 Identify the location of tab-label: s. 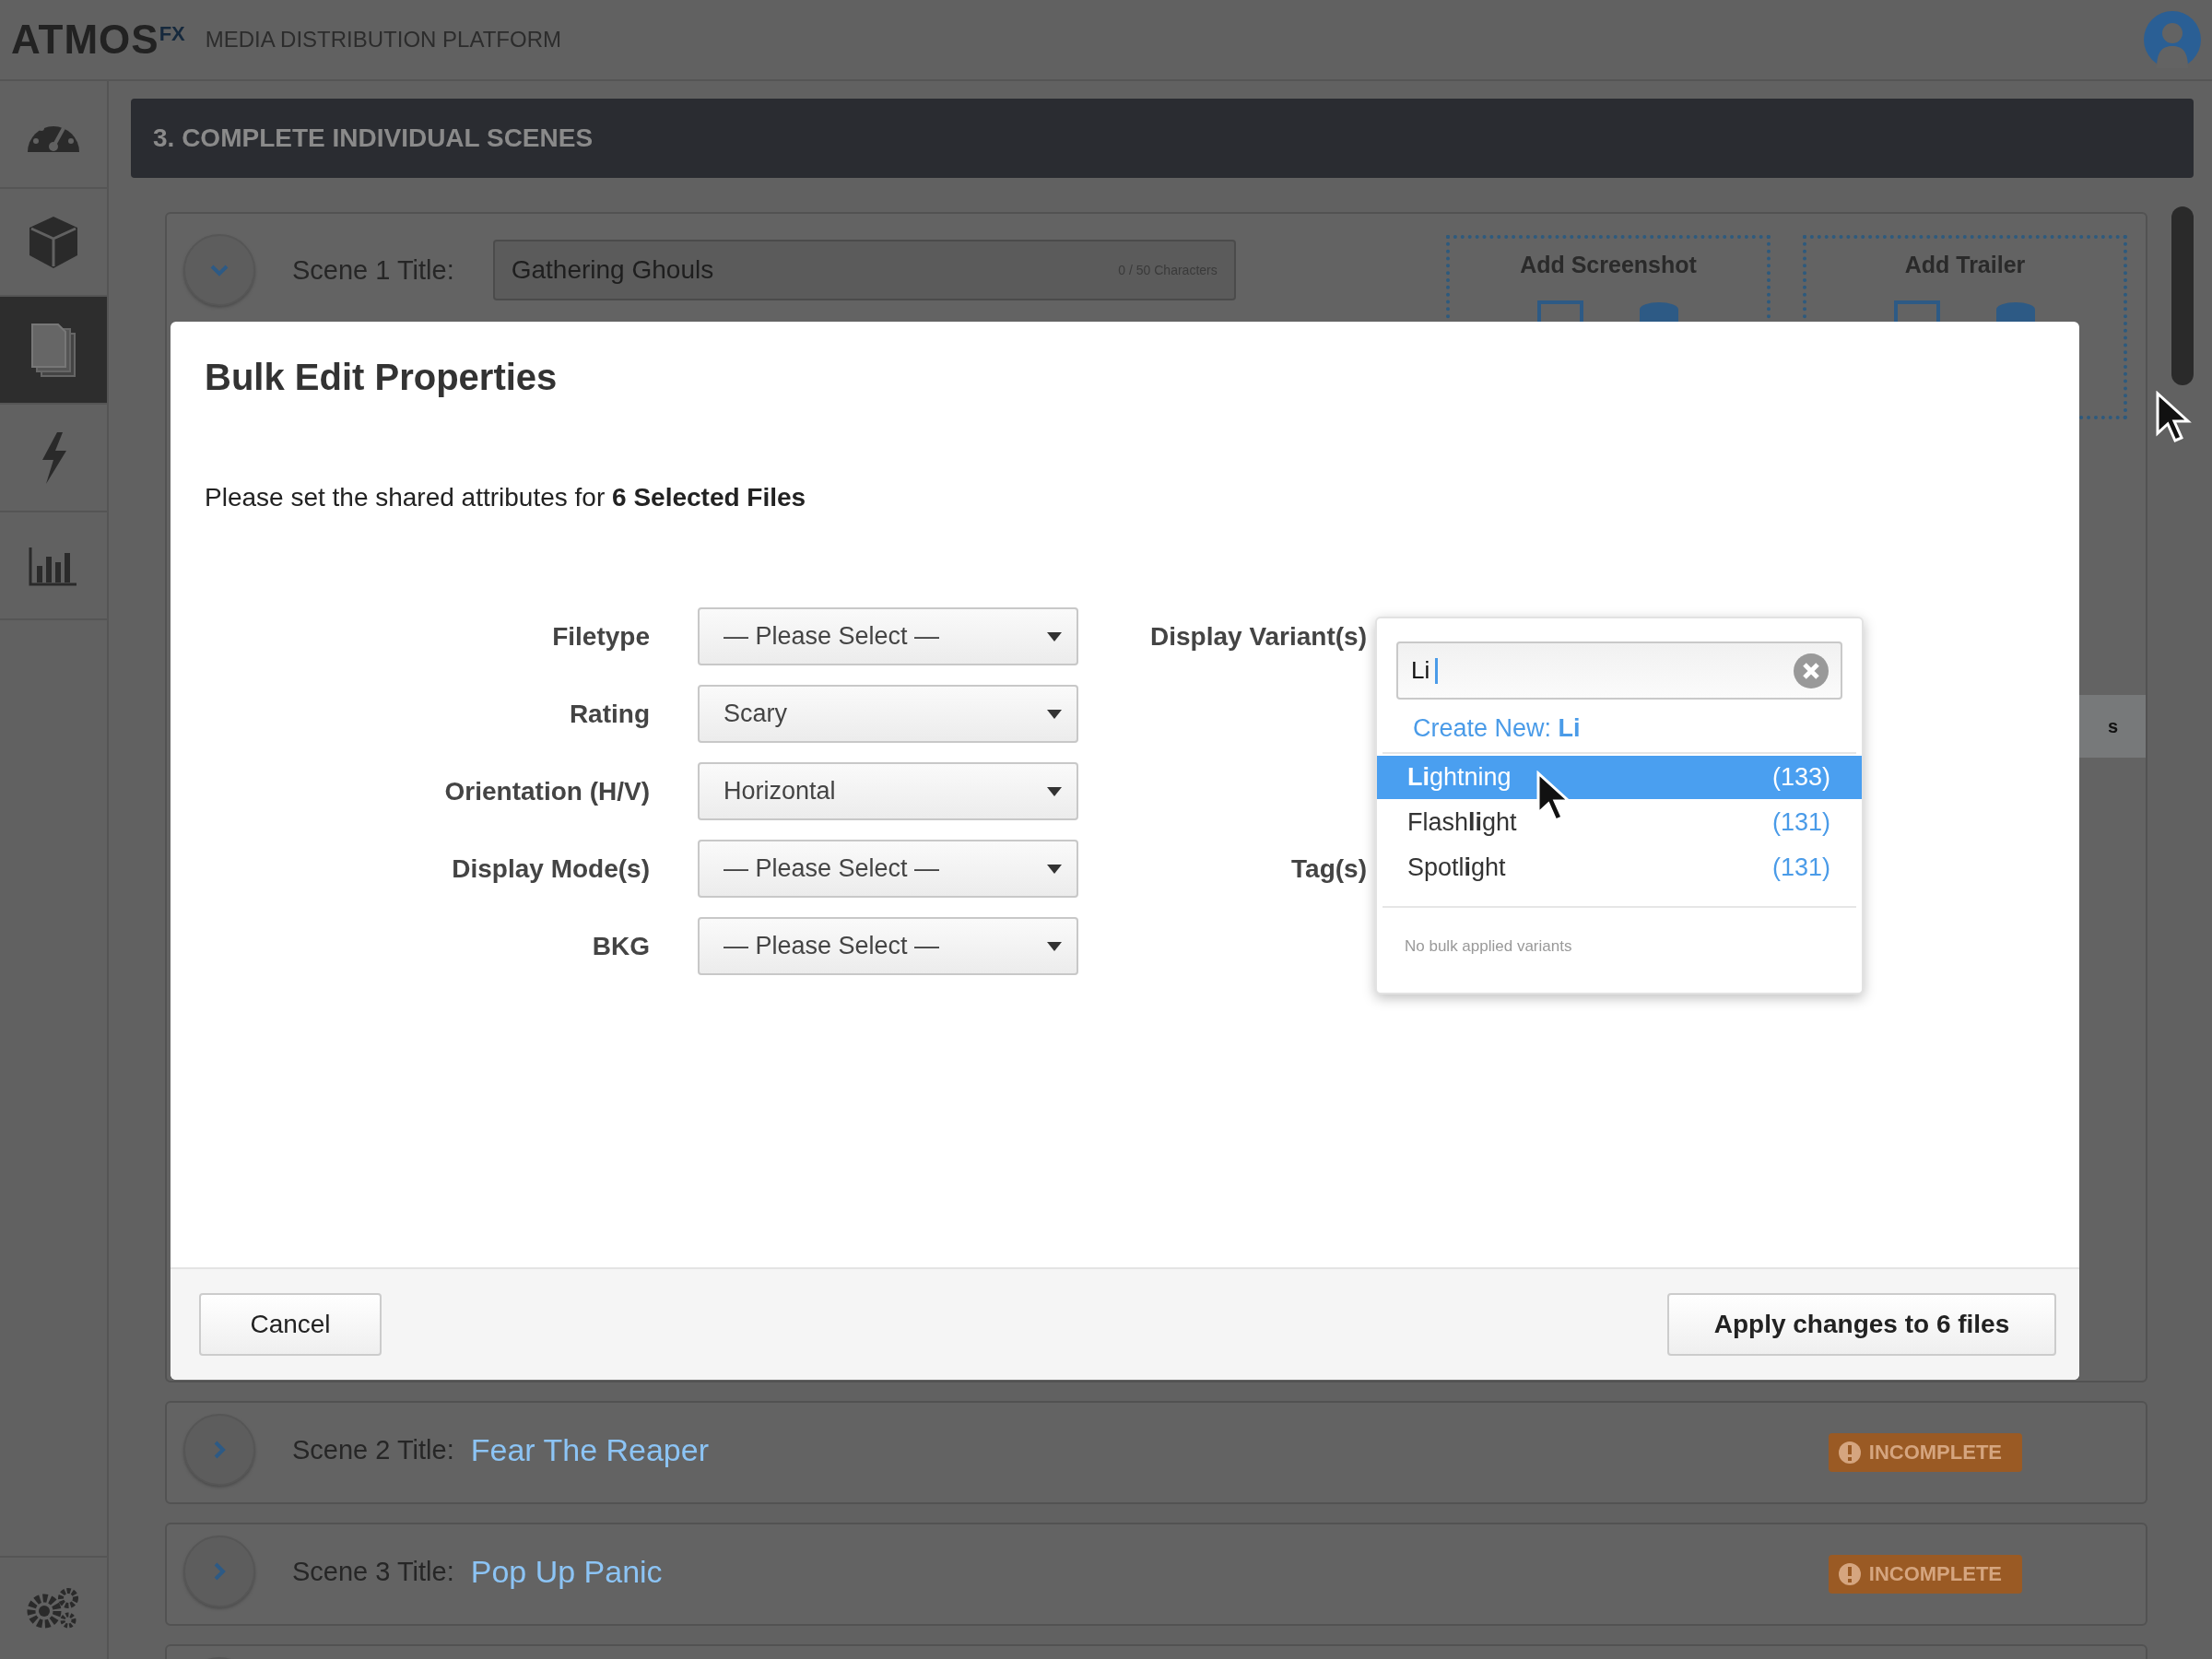
(2112, 726).